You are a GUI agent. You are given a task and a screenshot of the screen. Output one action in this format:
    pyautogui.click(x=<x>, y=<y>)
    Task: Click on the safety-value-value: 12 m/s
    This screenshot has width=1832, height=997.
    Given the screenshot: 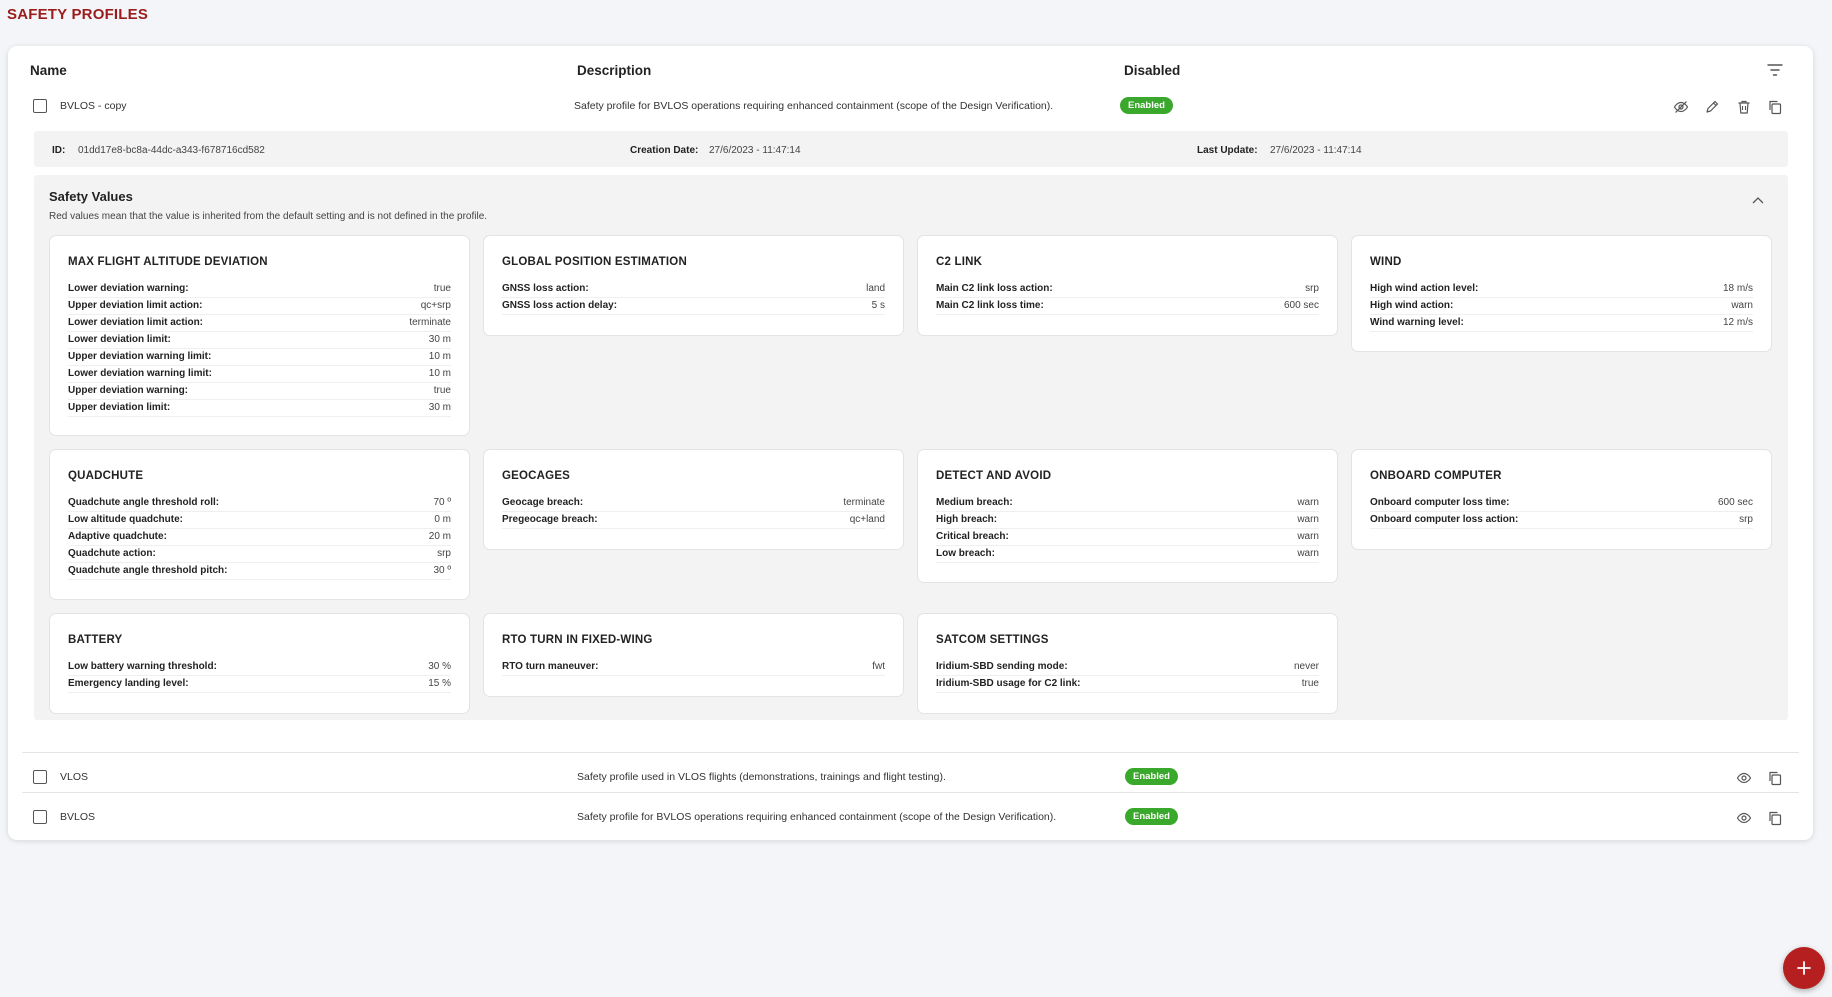 What is the action you would take?
    pyautogui.click(x=1737, y=322)
    